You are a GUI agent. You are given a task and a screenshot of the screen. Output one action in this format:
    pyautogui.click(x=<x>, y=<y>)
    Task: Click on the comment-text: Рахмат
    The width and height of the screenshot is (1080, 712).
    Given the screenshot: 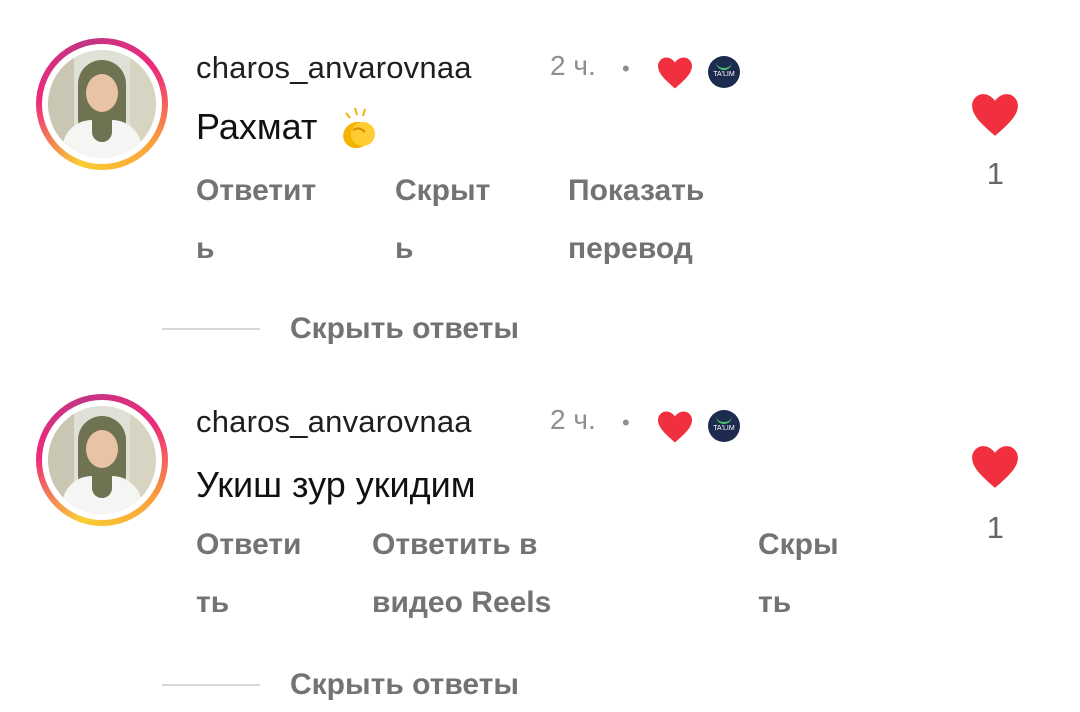 What is the action you would take?
    pyautogui.click(x=288, y=129)
    